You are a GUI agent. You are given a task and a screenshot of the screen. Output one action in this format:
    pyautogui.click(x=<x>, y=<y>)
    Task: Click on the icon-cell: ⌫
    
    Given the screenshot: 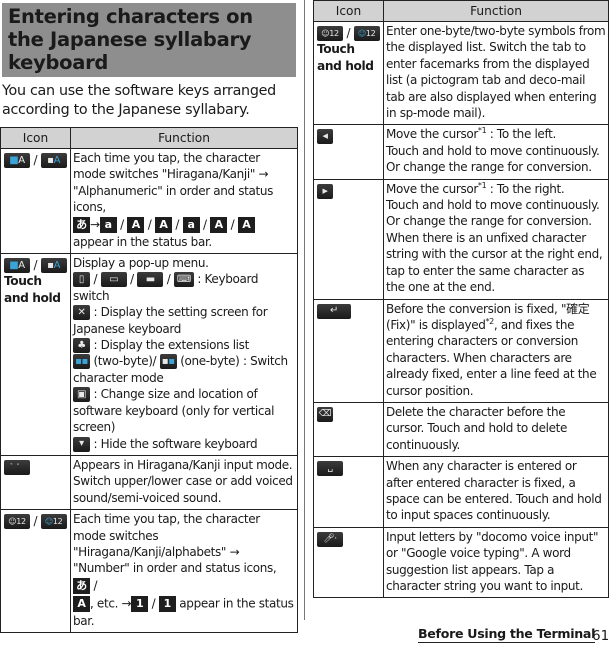 What is the action you would take?
    pyautogui.click(x=348, y=429)
    